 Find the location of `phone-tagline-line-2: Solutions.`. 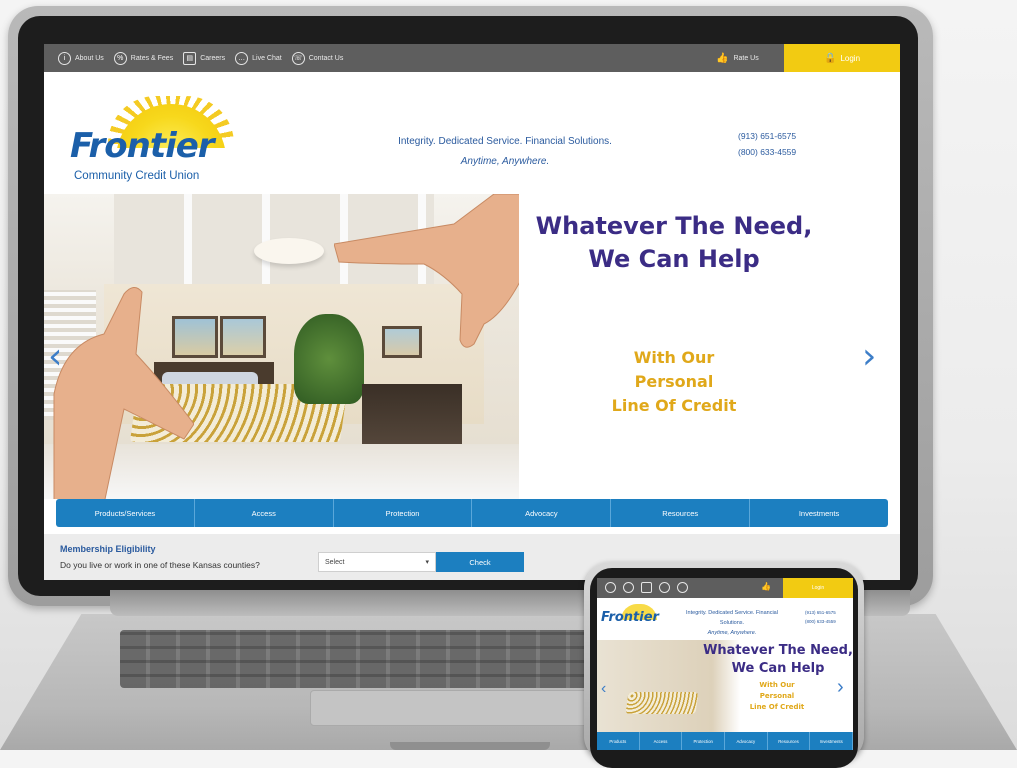

phone-tagline-line-2: Solutions. is located at coordinates (732, 623).